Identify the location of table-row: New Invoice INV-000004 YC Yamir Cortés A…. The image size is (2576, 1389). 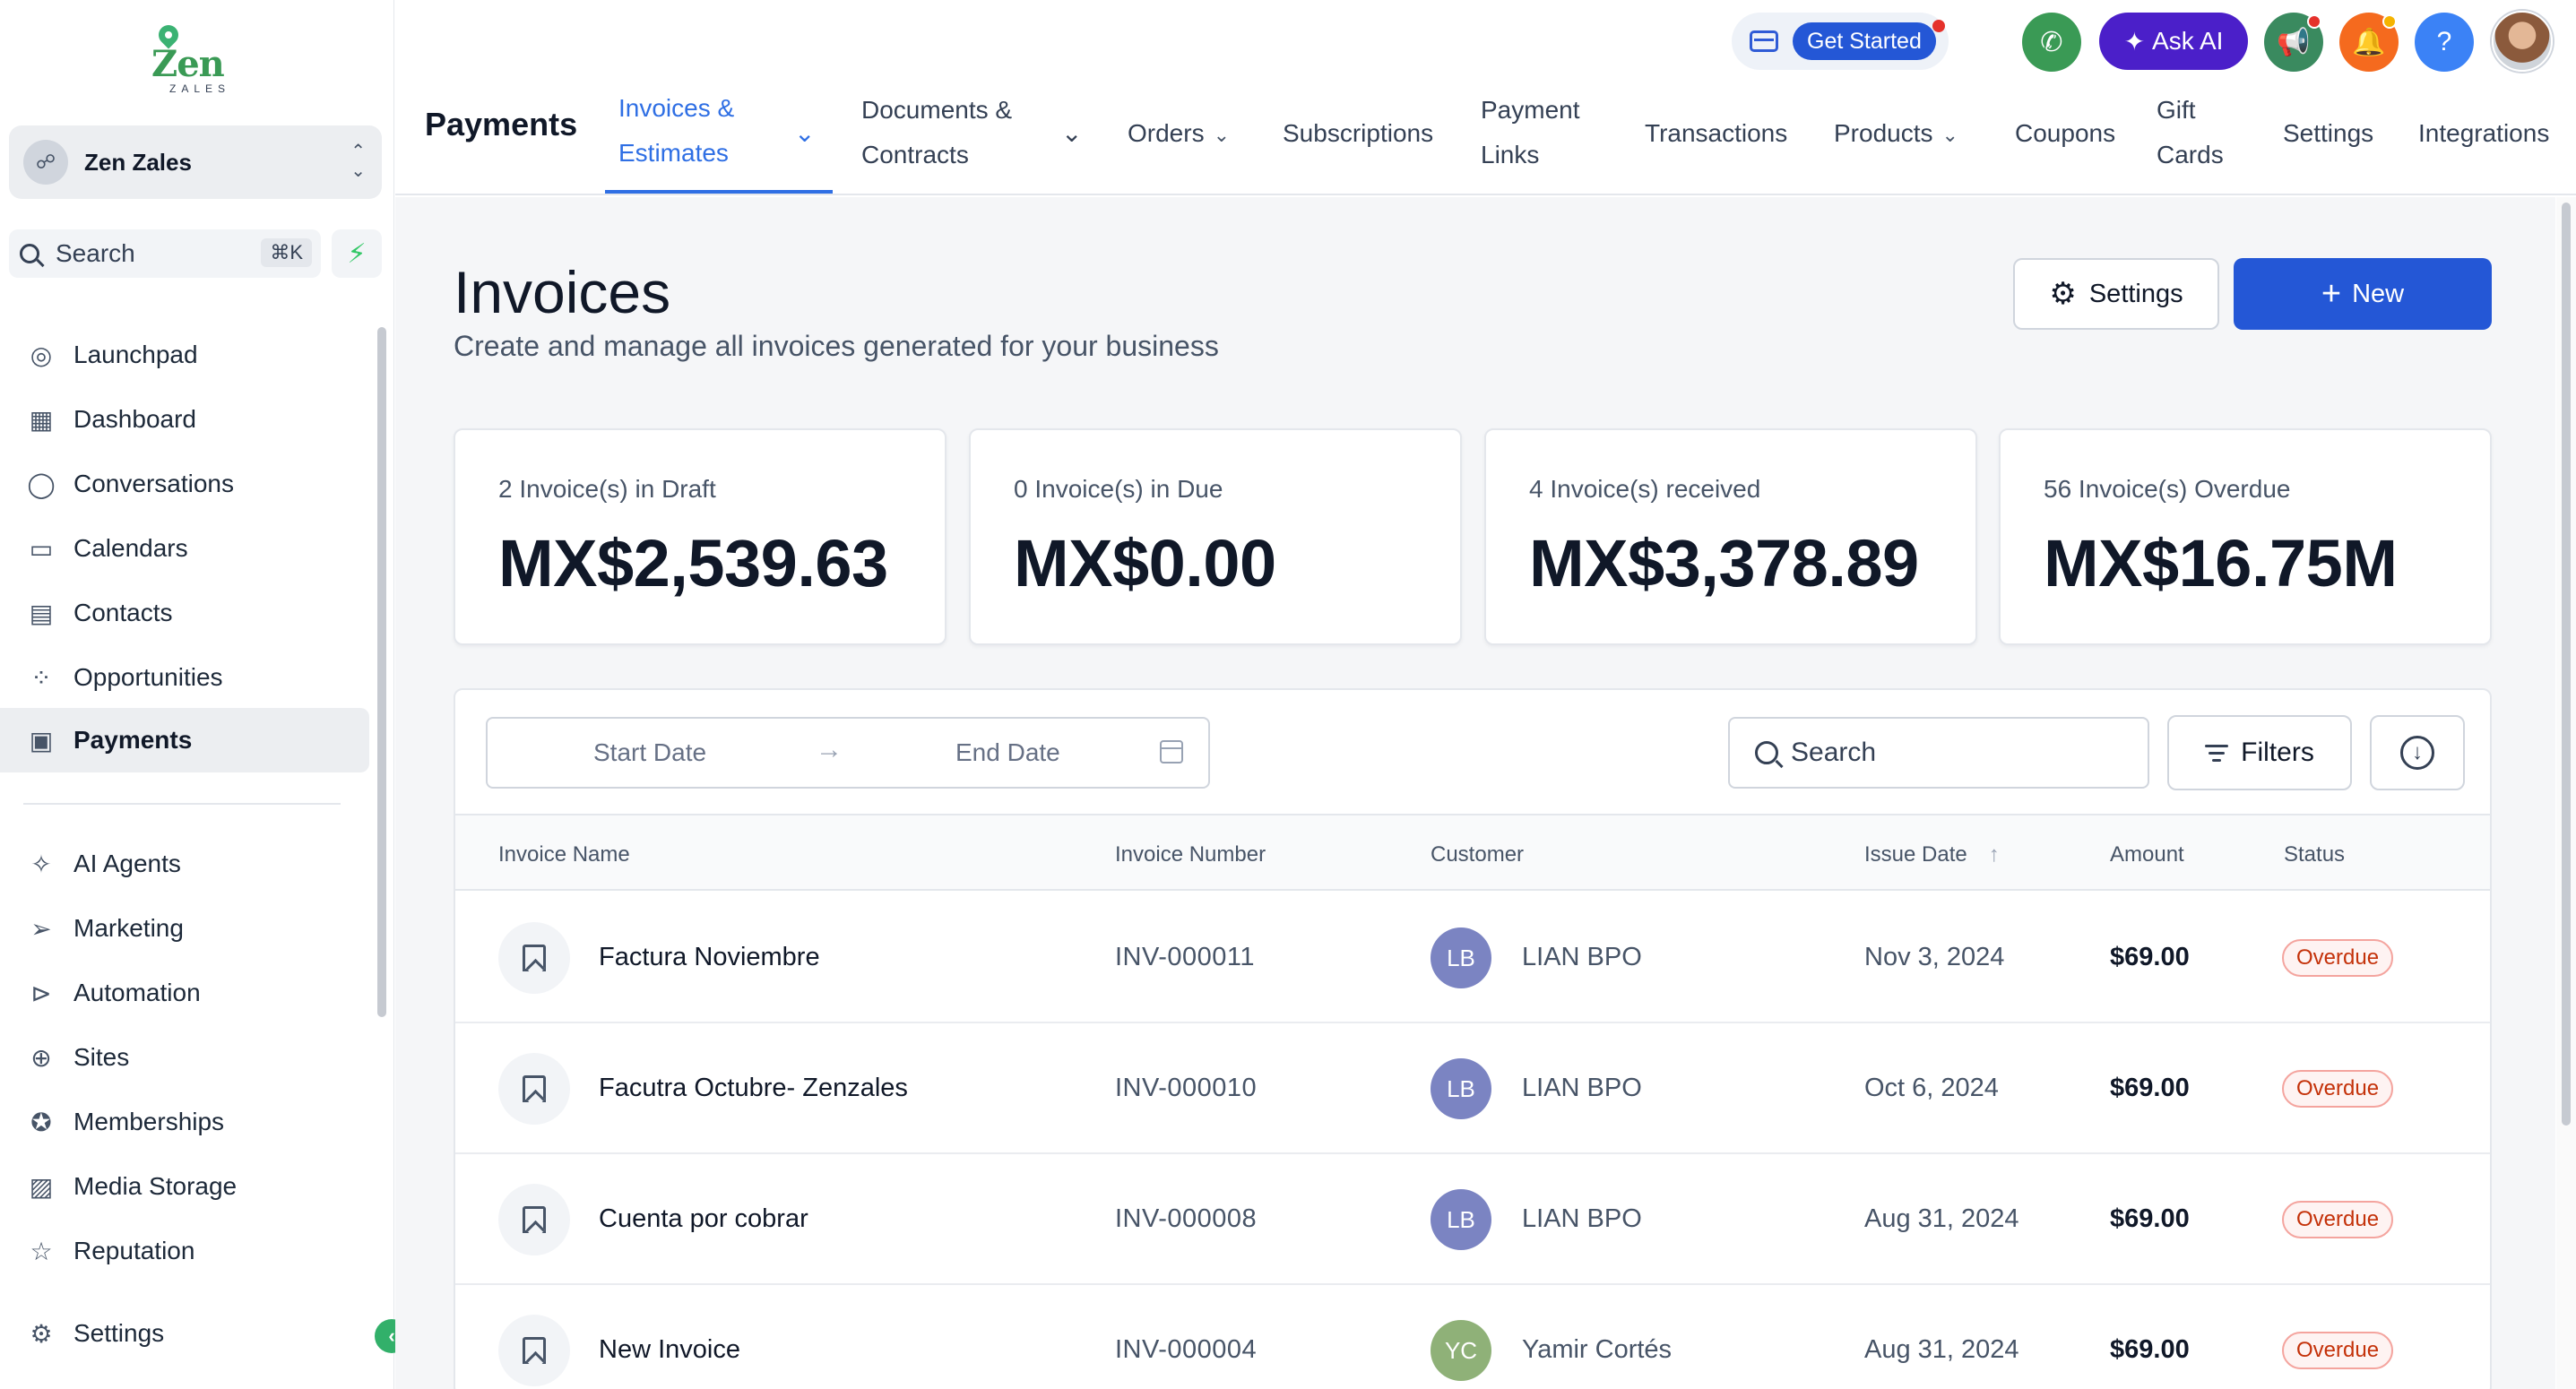
(1472, 1337).